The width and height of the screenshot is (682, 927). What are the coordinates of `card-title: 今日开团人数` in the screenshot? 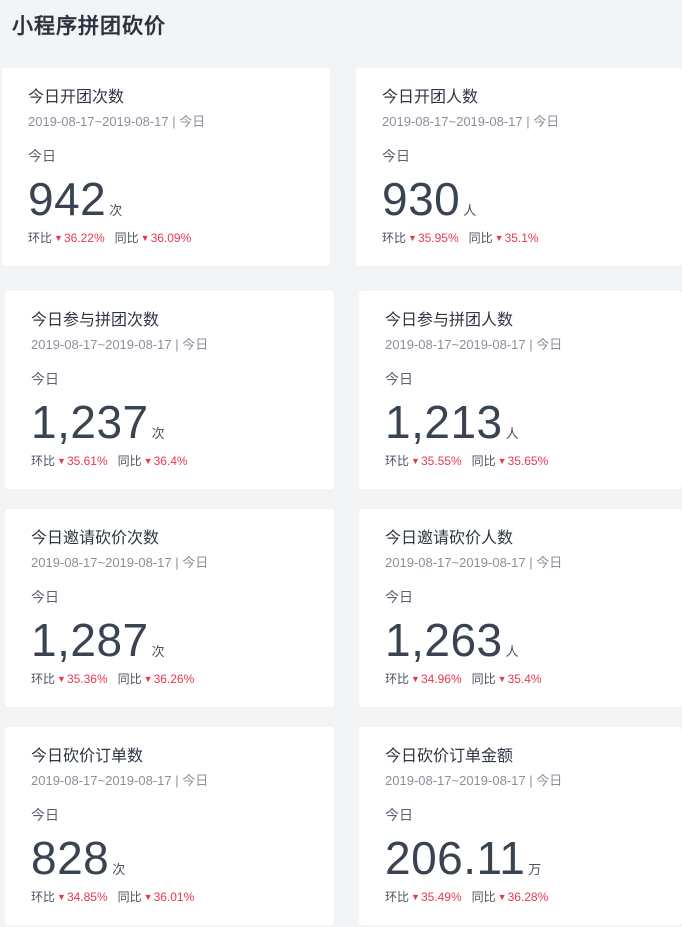 It's located at (430, 97).